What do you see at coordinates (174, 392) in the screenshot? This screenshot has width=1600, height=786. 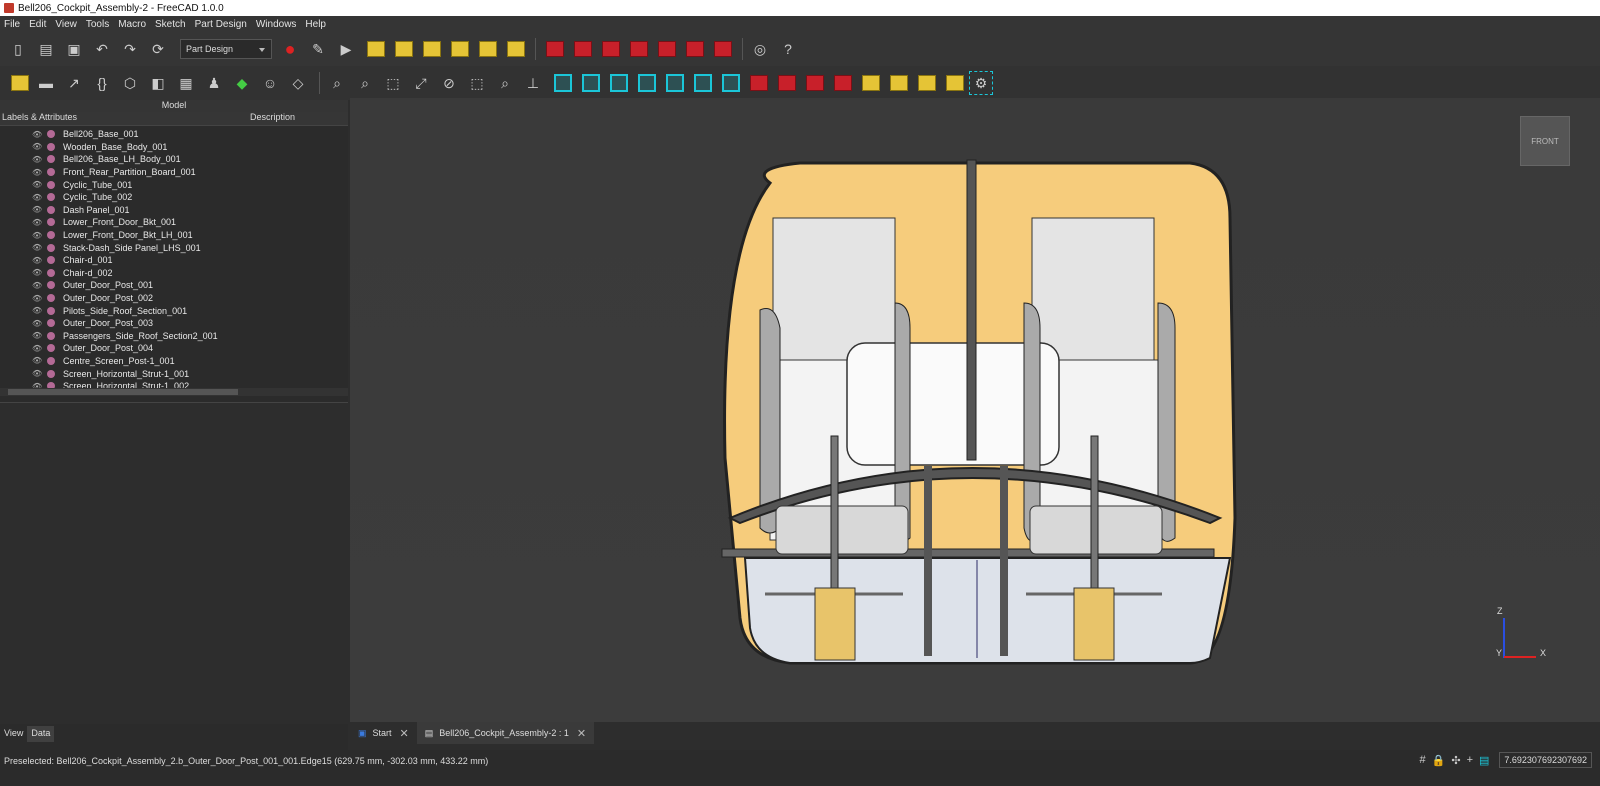 I see `tree-horizontal-scrollbar` at bounding box center [174, 392].